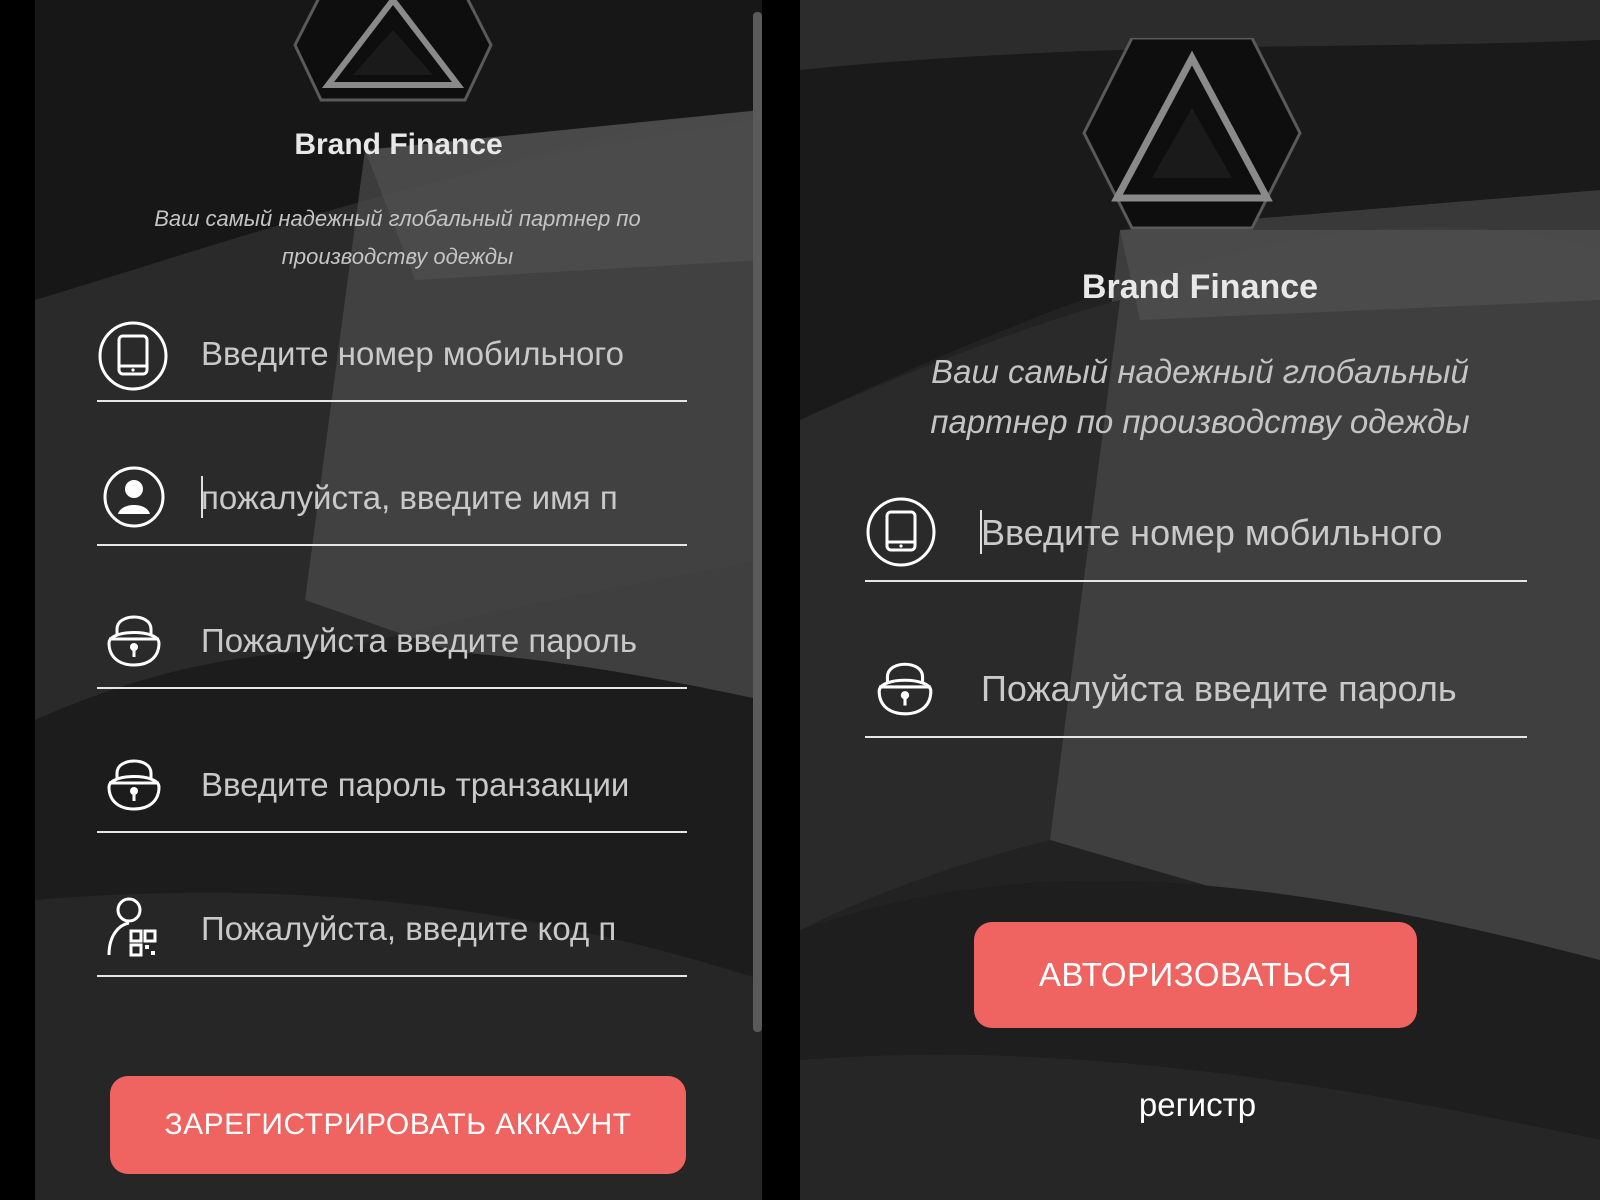 This screenshot has width=1600, height=1200. What do you see at coordinates (757, 522) in the screenshot?
I see `scrollbar` at bounding box center [757, 522].